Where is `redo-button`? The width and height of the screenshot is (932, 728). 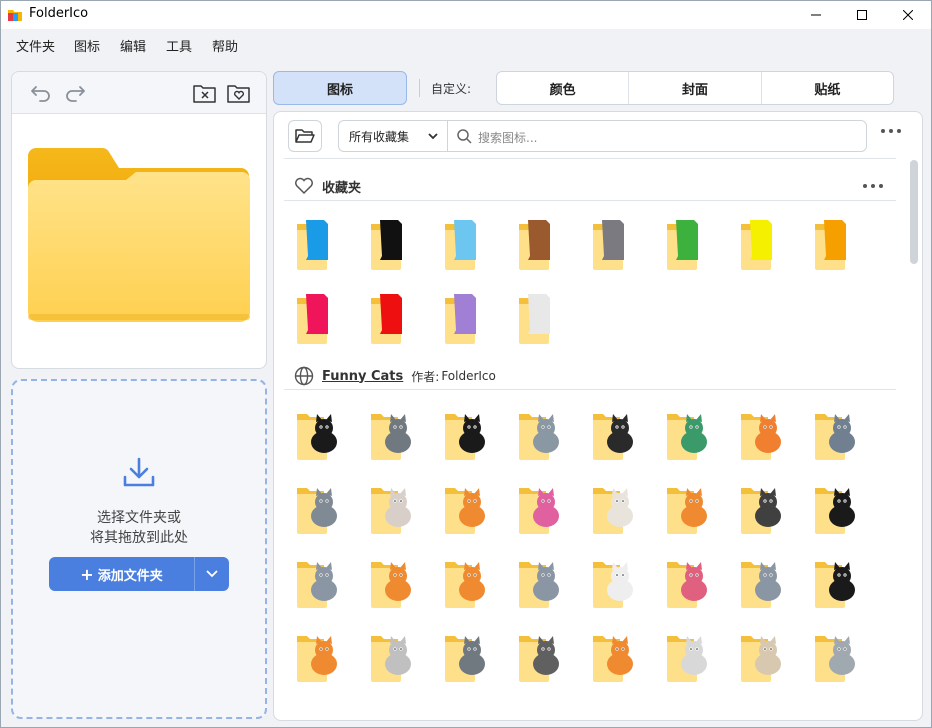
redo-button is located at coordinates (75, 93).